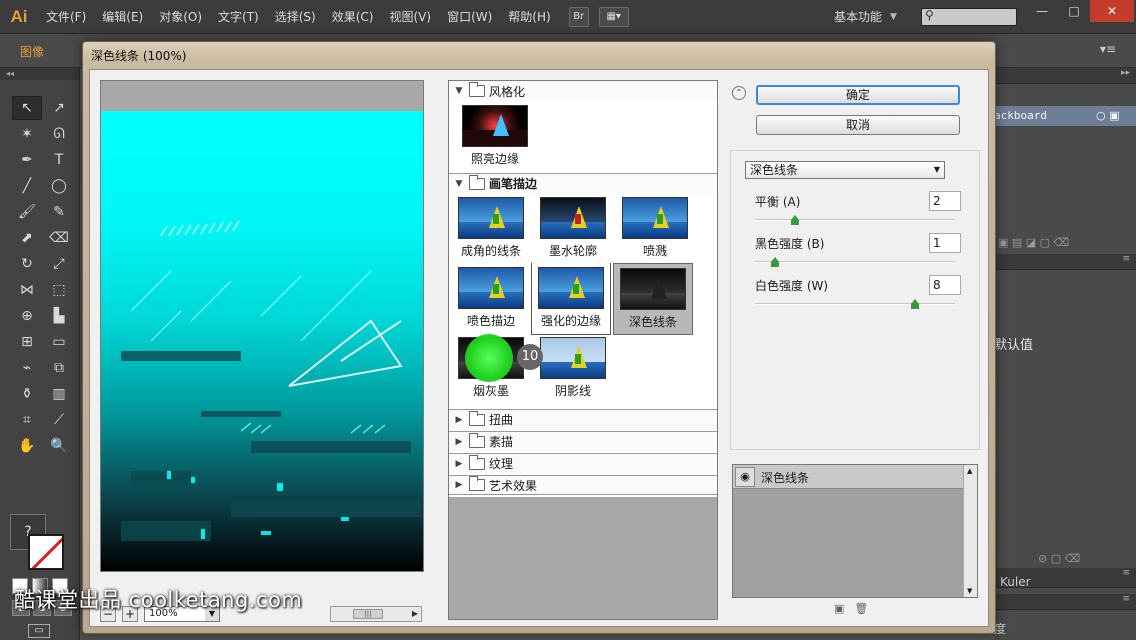 This screenshot has height=640, width=1136. What do you see at coordinates (27, 420) in the screenshot?
I see `artboard-tool-icon: ⌗` at bounding box center [27, 420].